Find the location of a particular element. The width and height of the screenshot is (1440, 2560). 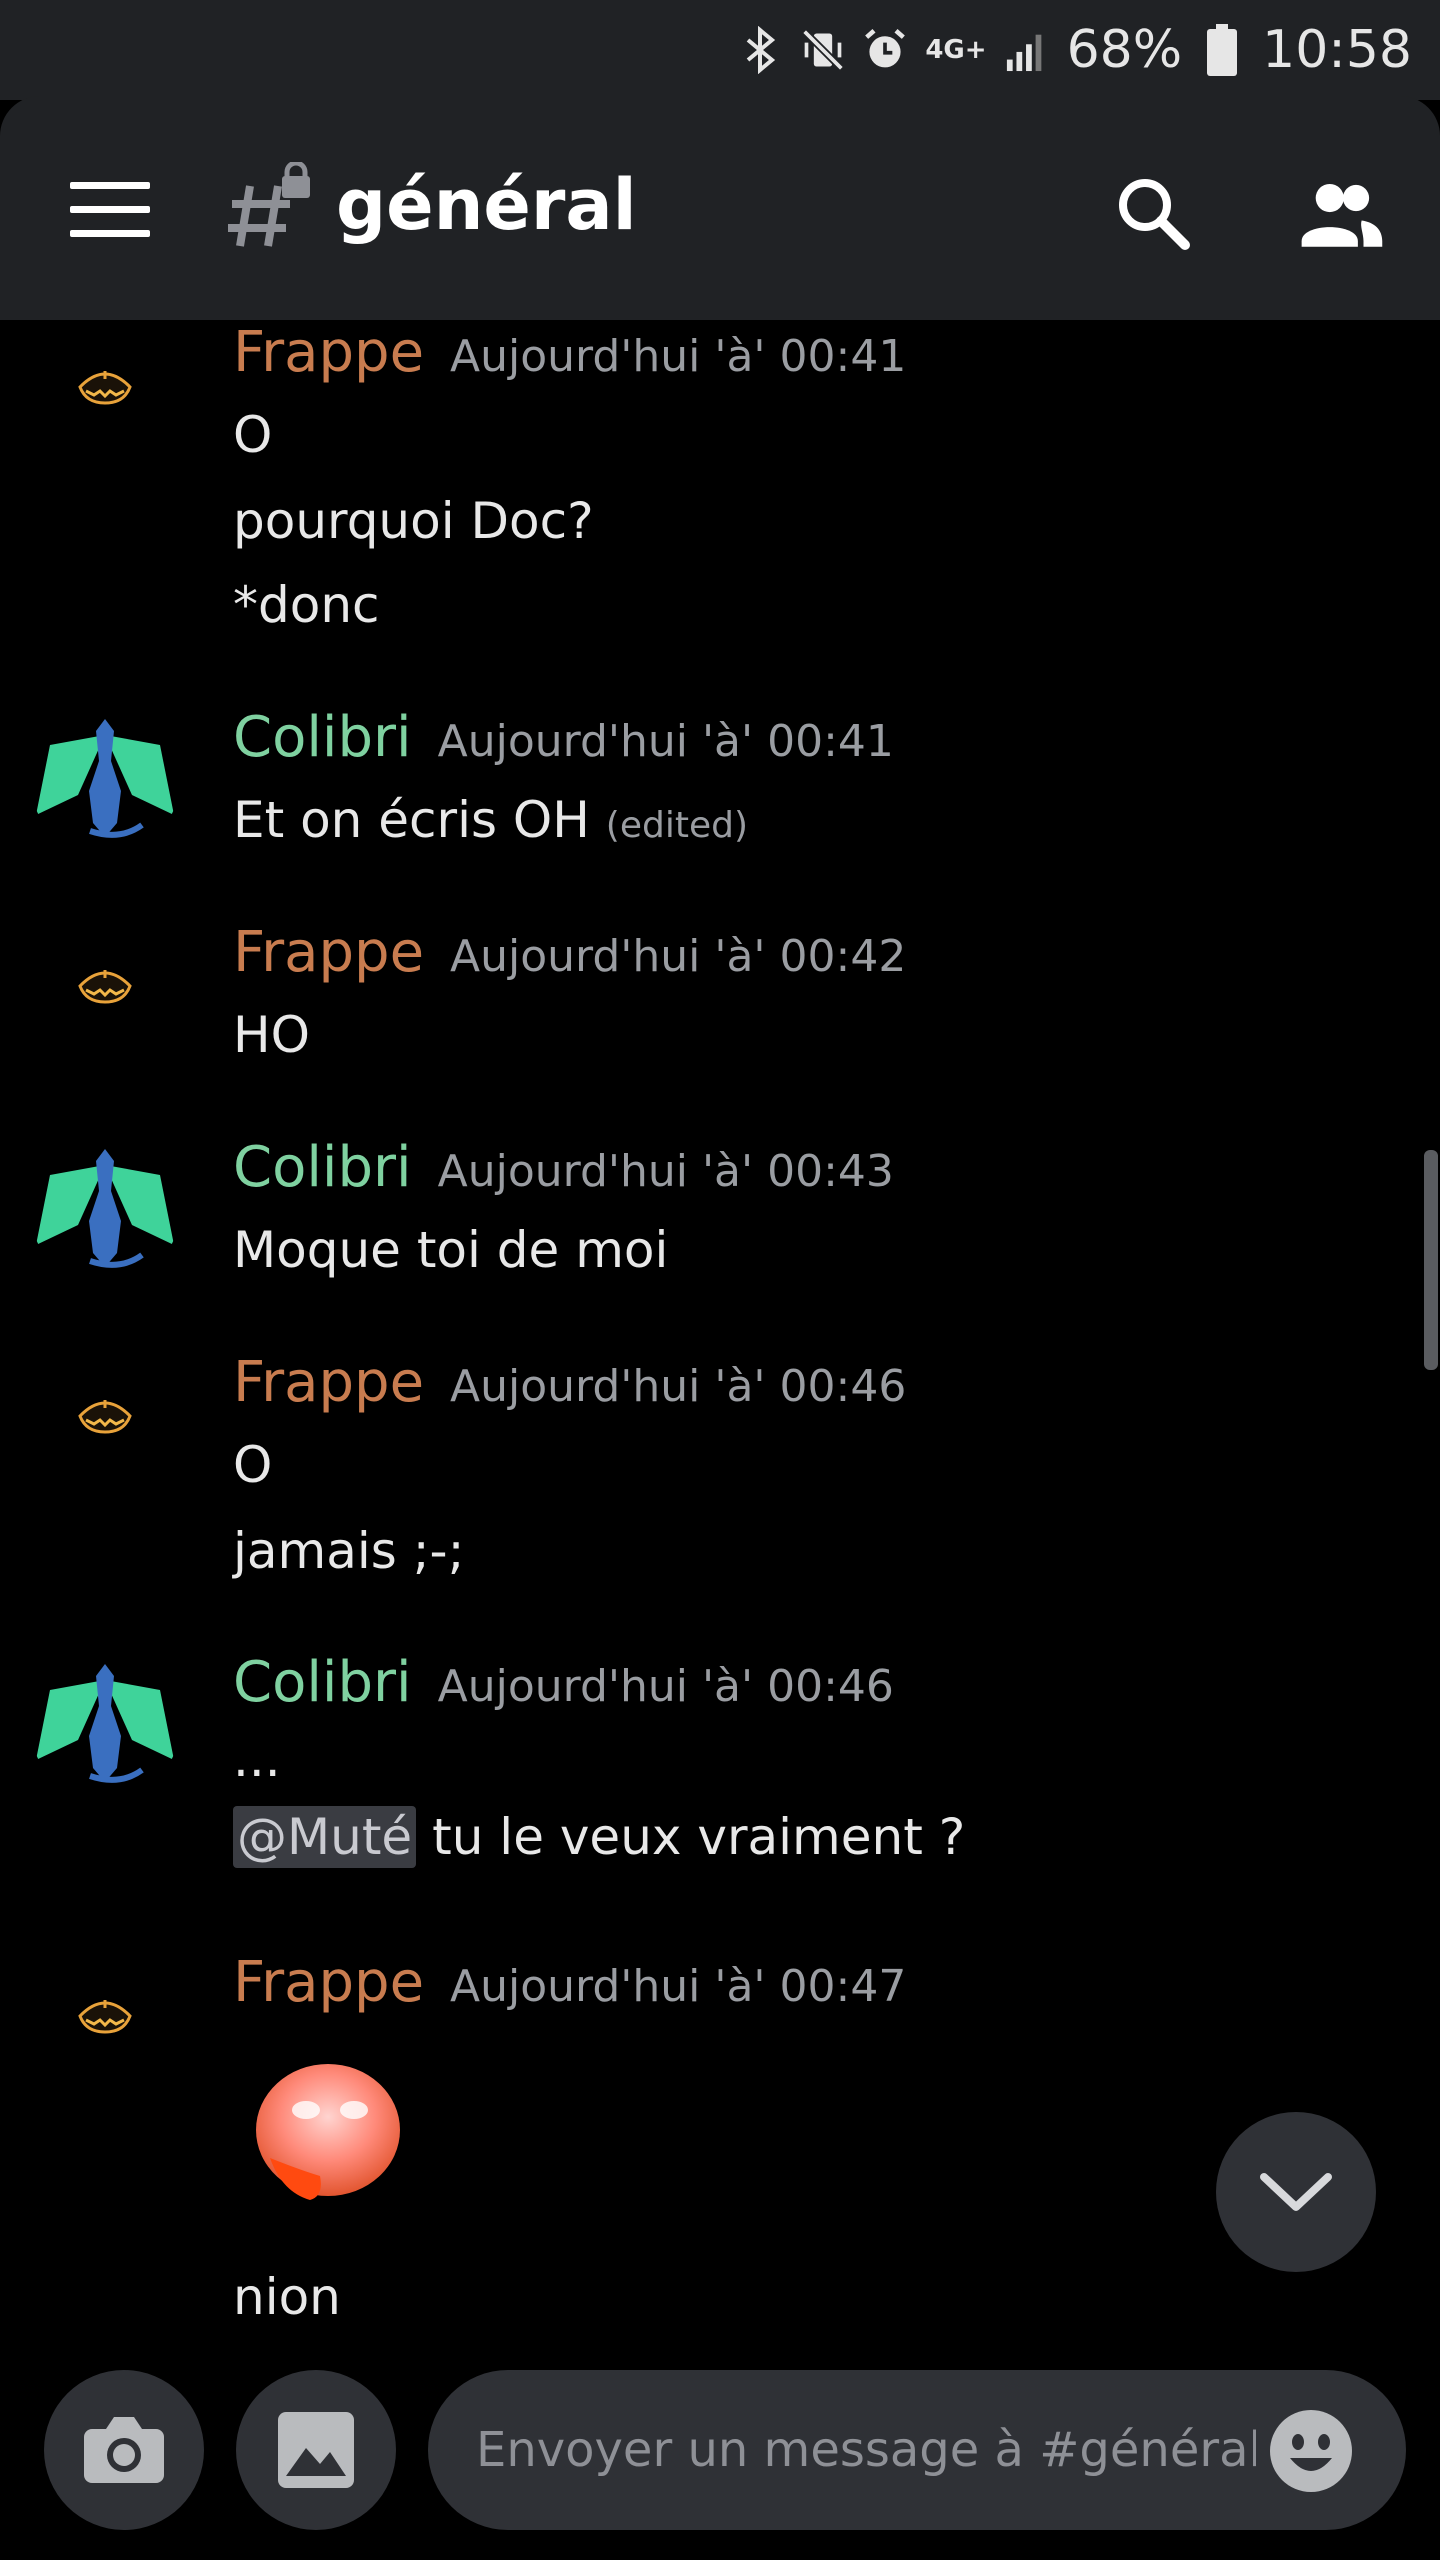

image-upload-button is located at coordinates (316, 2450).